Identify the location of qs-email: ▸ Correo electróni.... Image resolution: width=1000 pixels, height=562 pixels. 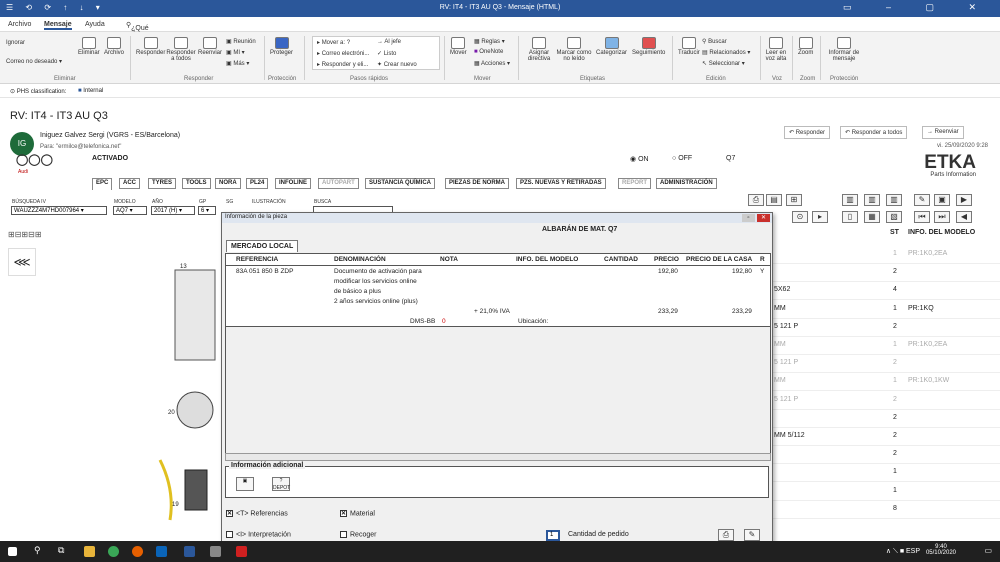
(343, 53).